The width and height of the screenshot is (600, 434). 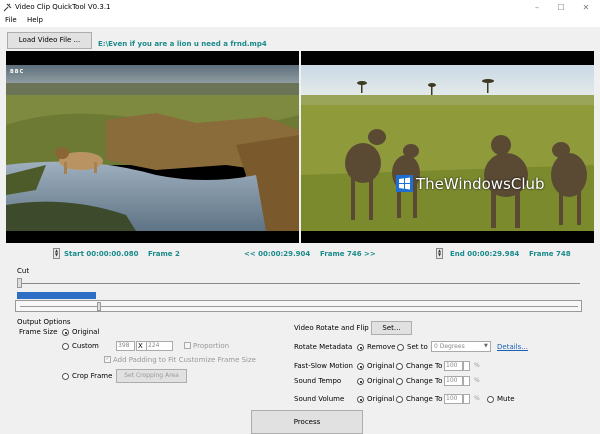 I want to click on add-padding-label: Add Padding to Fit Customize Frame Size, so click(x=184, y=360).